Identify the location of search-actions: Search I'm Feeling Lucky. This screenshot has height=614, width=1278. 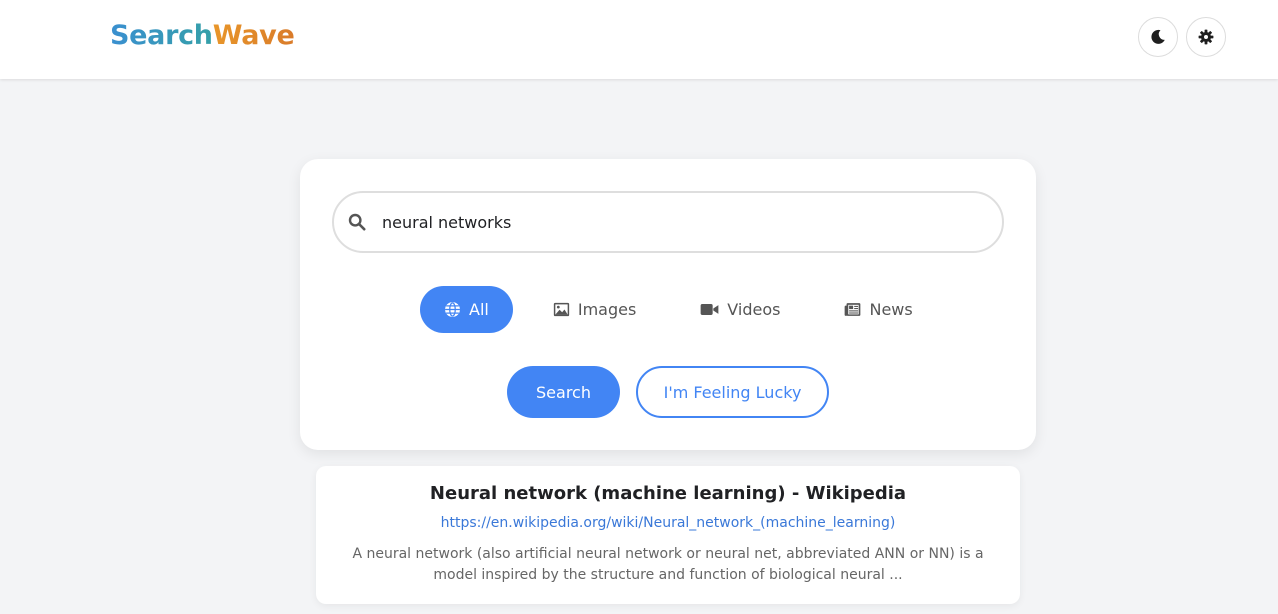
(668, 392).